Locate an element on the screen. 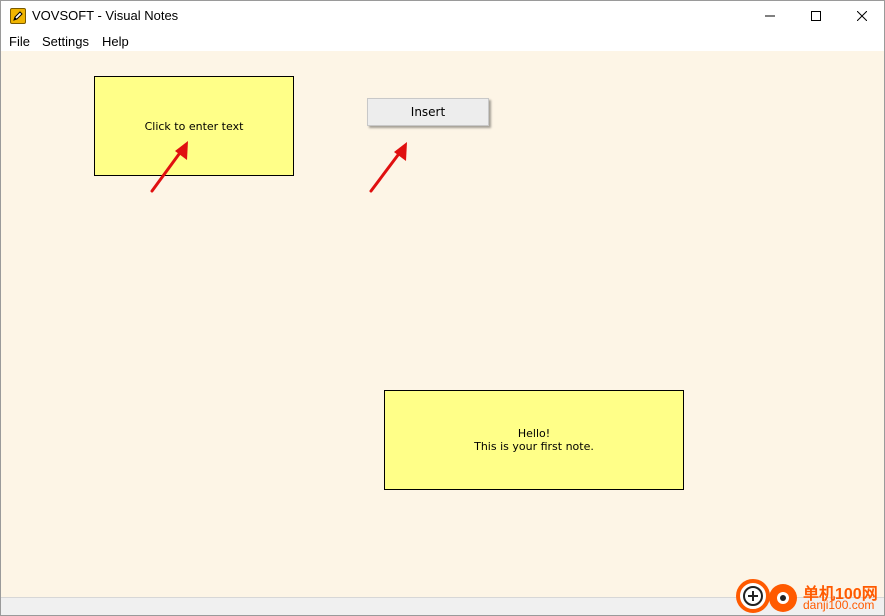 This screenshot has height=616, width=885. menu-file: File is located at coordinates (19, 41).